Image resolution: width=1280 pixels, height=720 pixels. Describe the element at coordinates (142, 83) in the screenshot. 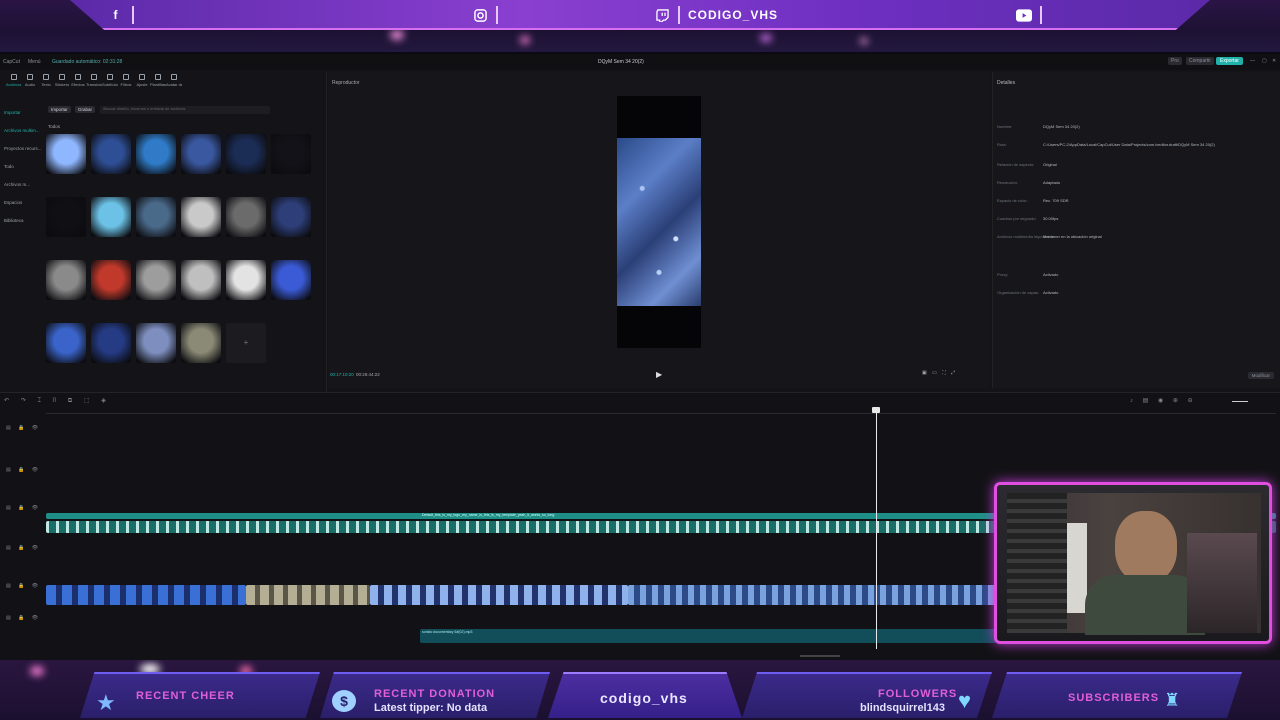

I see `toolbar-item: Ajuste` at that location.